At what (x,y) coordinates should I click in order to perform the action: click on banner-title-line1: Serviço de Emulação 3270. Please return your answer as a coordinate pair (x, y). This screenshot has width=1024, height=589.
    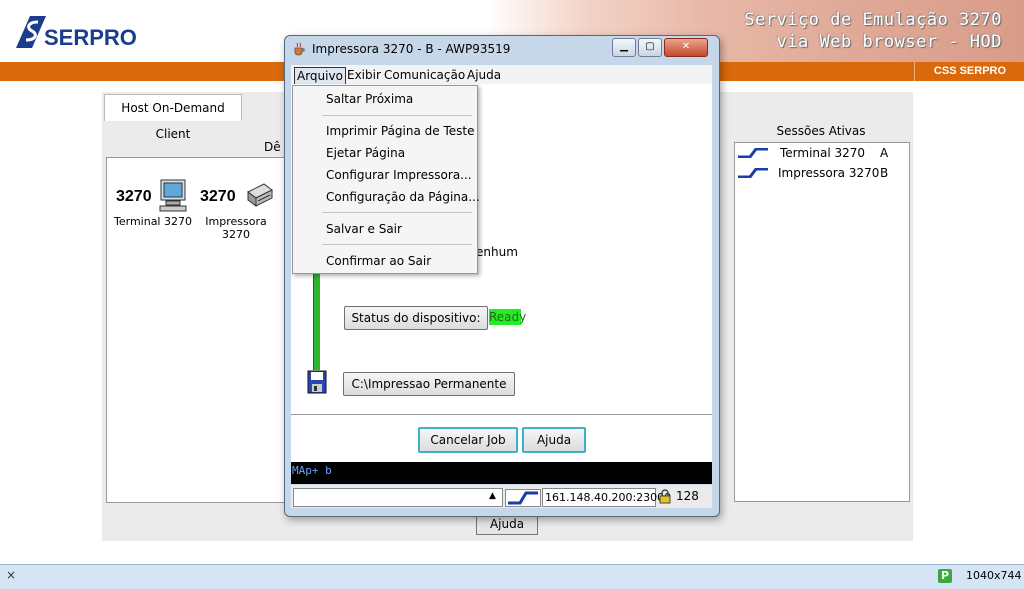
    Looking at the image, I should click on (873, 20).